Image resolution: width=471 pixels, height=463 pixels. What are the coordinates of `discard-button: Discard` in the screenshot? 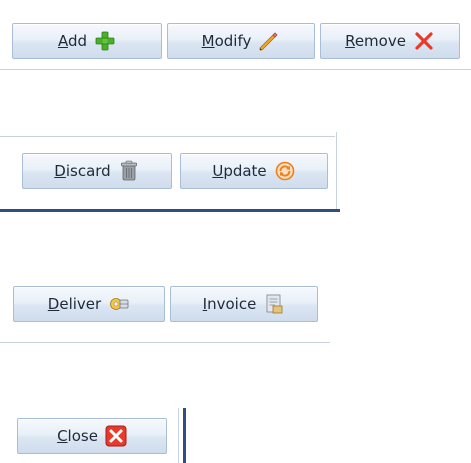 It's located at (97, 171).